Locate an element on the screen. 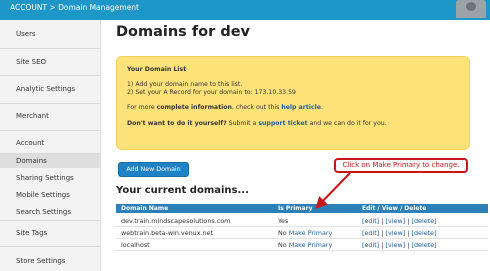 This screenshot has width=490, height=271. avatar is located at coordinates (471, 9).